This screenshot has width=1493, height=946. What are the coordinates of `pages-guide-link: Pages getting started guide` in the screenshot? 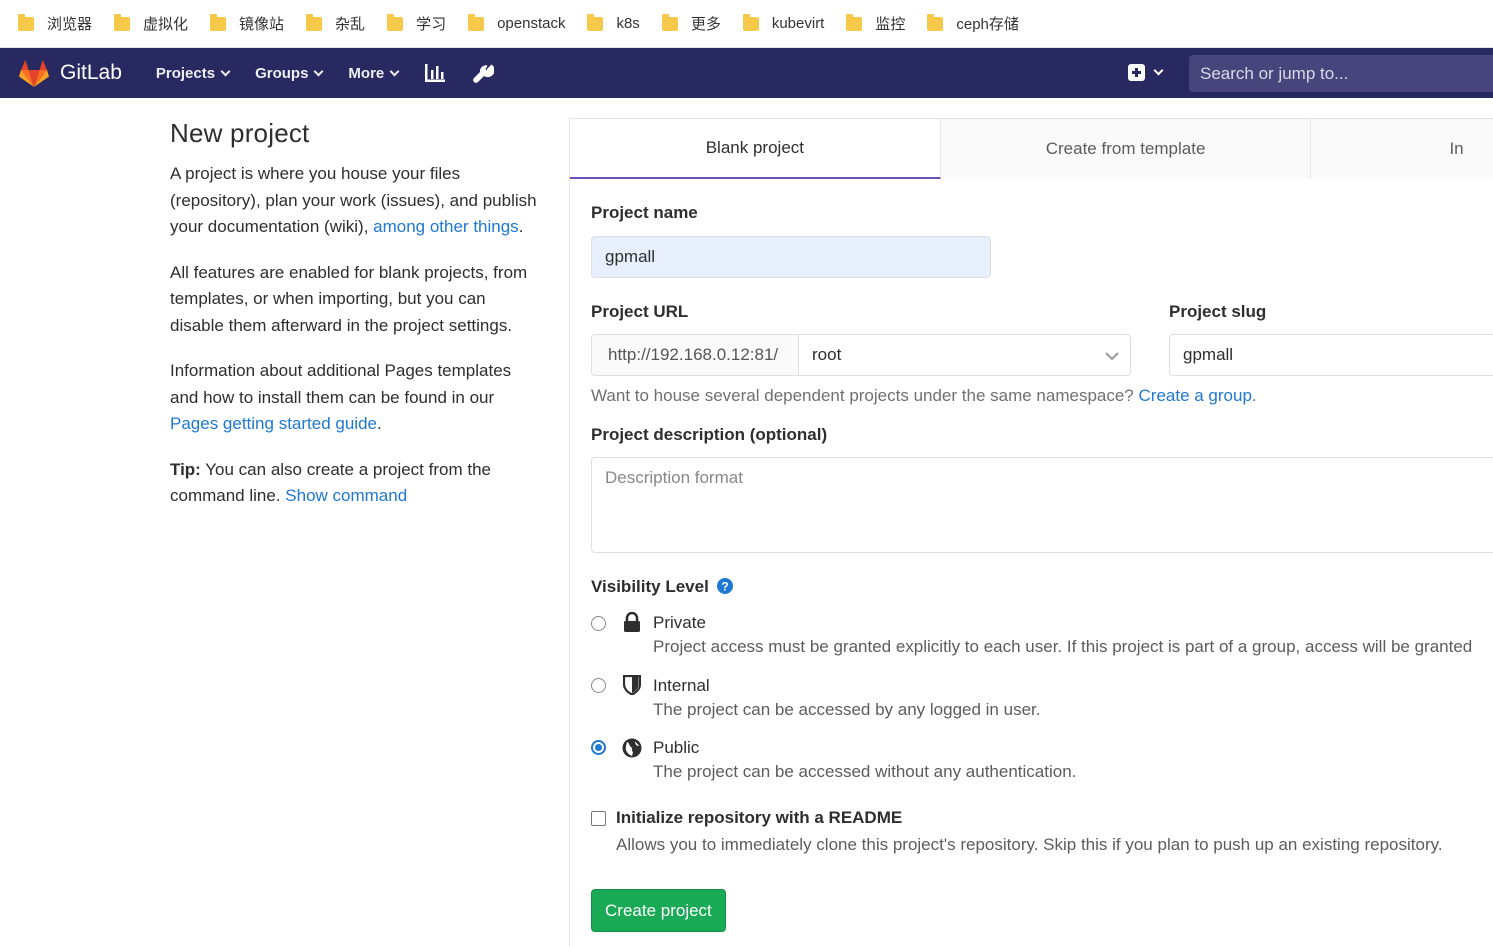 It's located at (273, 423).